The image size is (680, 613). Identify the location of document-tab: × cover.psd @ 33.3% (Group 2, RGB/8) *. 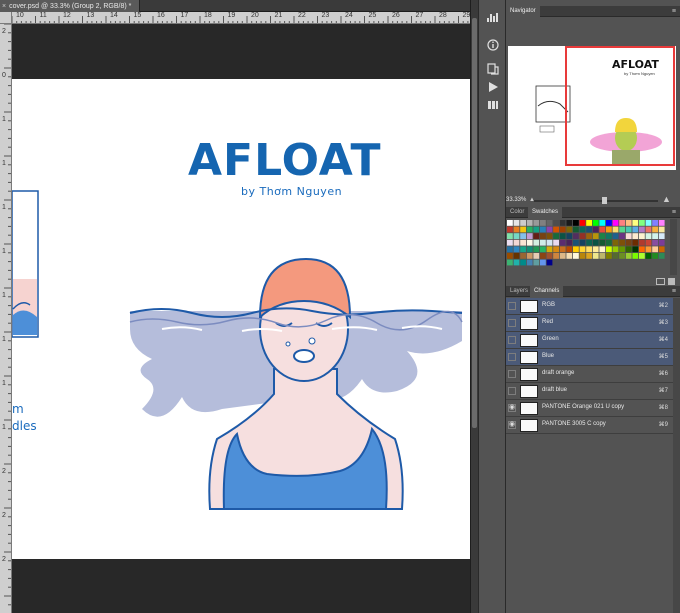
(70, 6).